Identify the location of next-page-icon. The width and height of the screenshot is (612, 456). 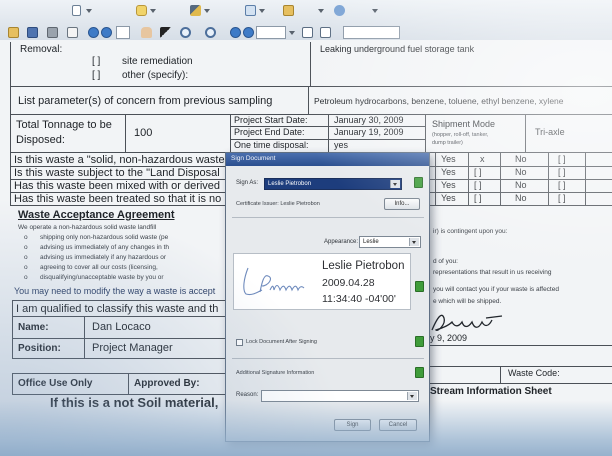
(106, 32).